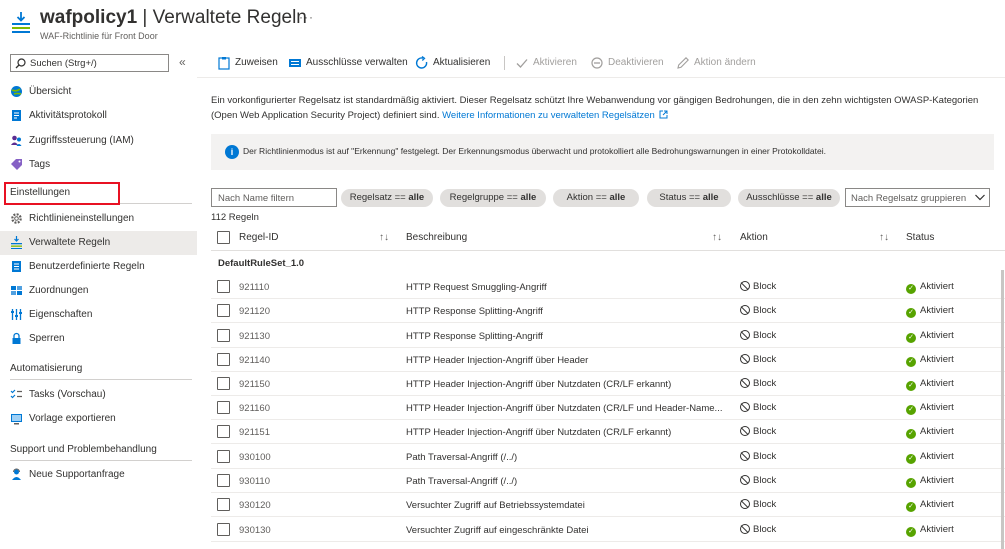 The width and height of the screenshot is (1005, 549). What do you see at coordinates (99, 36) in the screenshot?
I see `page-subtitle: WAF-Richtlinie für Front Door` at bounding box center [99, 36].